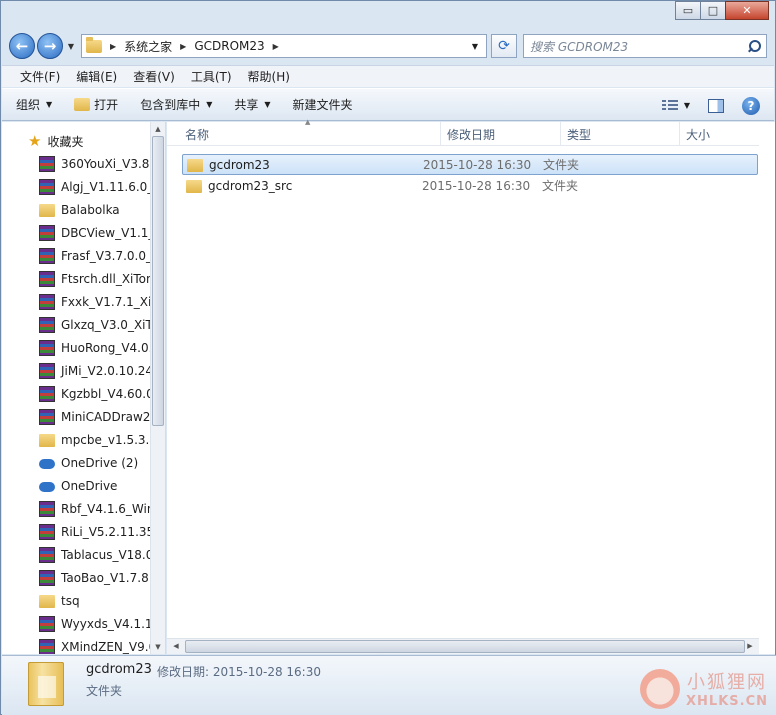 This screenshot has width=776, height=715. What do you see at coordinates (754, 46) in the screenshot?
I see `search-icon` at bounding box center [754, 46].